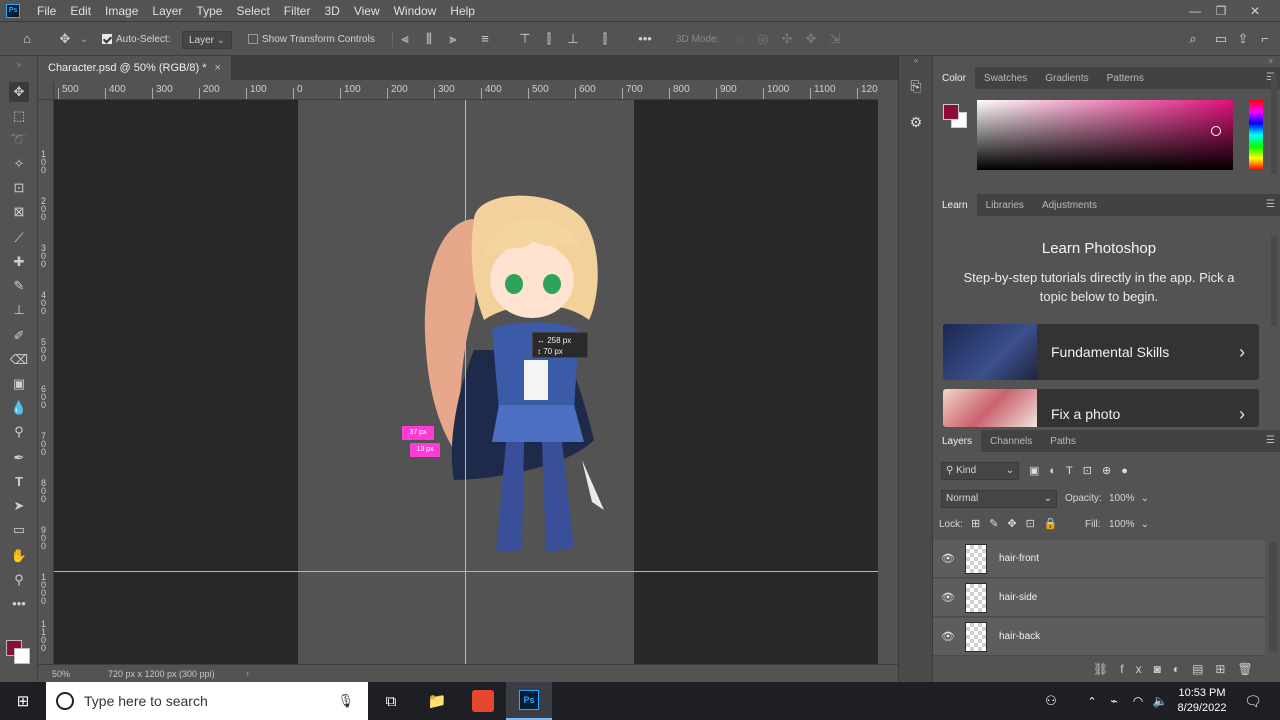 The height and width of the screenshot is (720, 1280). Describe the element at coordinates (1125, 78) in the screenshot. I see `tab-patterns: Patterns` at that location.